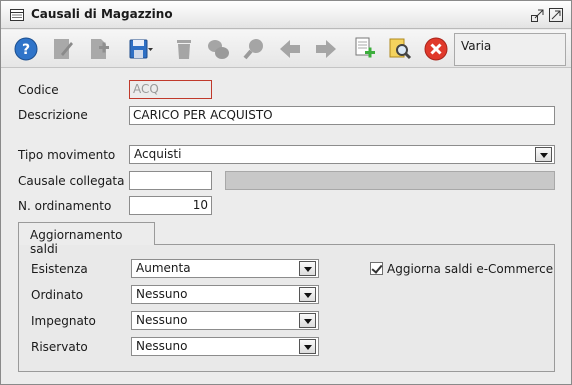  What do you see at coordinates (170, 180) in the screenshot?
I see `causale-collegata-field` at bounding box center [170, 180].